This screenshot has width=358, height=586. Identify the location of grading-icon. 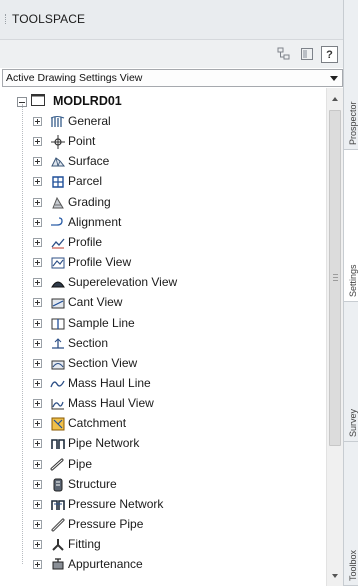
(58, 202).